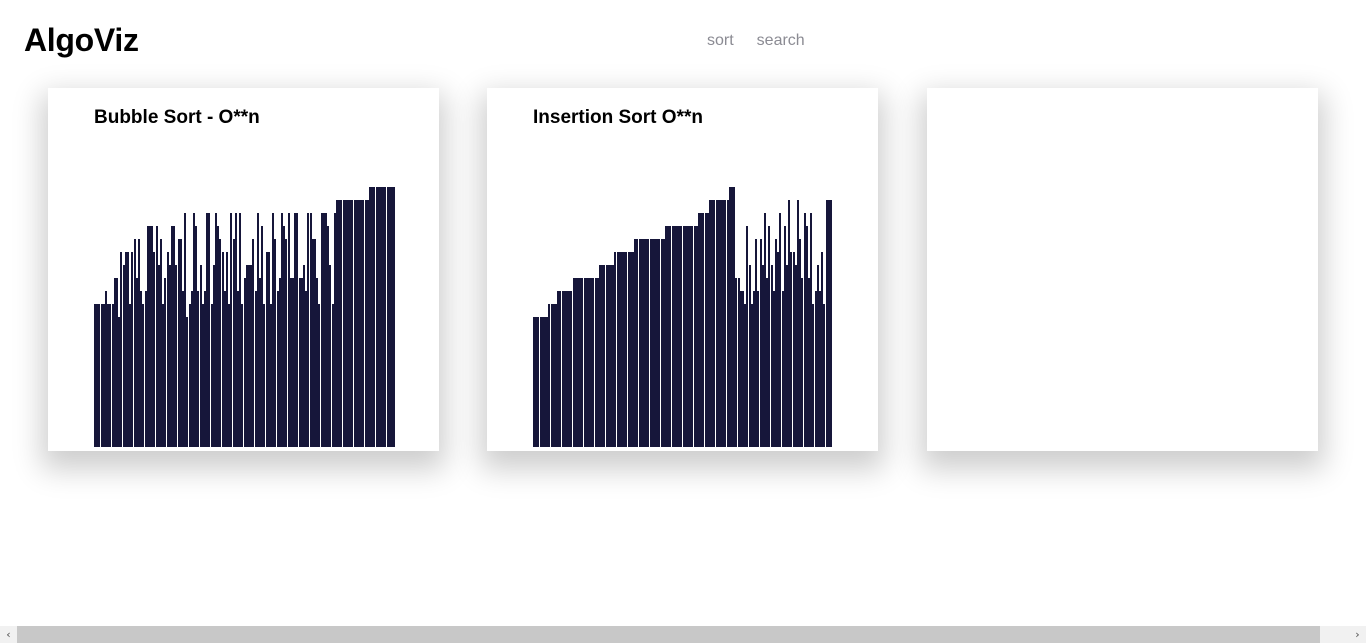  Describe the element at coordinates (8, 634) in the screenshot. I see `scroll-left-icon: ‹` at that location.